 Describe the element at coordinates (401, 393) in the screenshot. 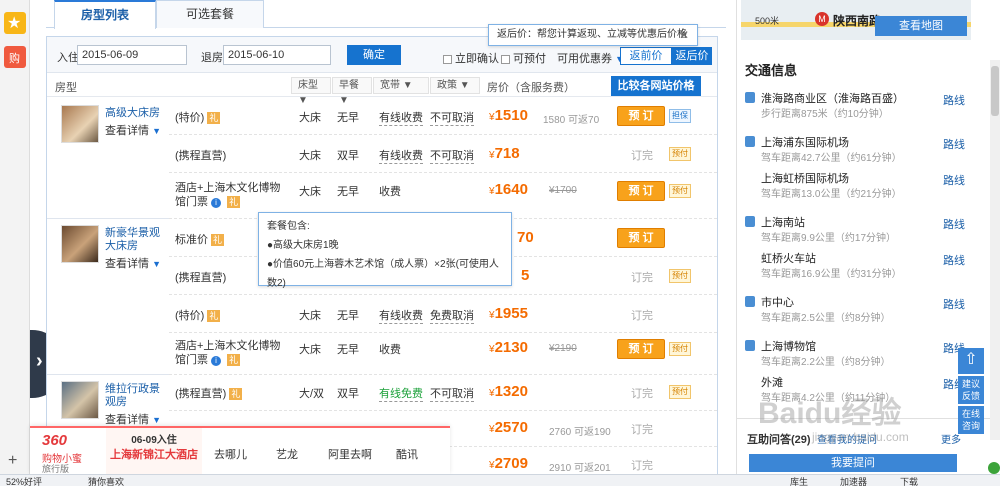

I see `broadband: 有线免费` at that location.